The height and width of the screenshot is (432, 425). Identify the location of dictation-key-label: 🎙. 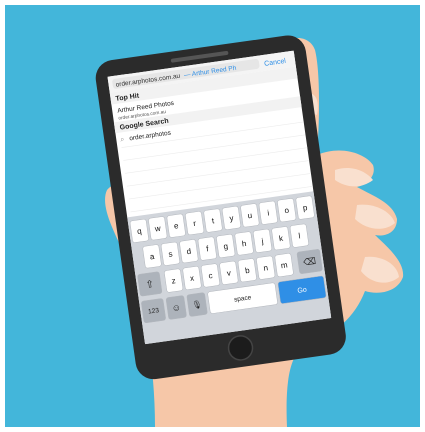
(196, 305).